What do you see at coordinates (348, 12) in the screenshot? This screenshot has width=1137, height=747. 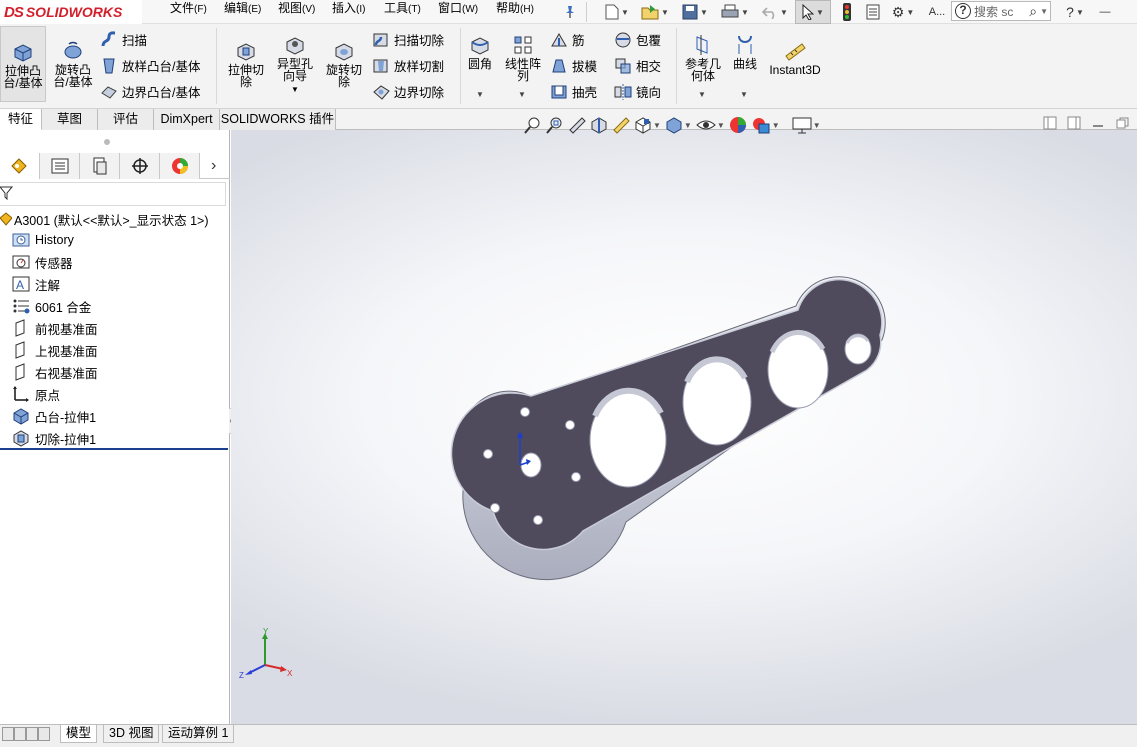 I see `menu-insert: 插入(I)` at bounding box center [348, 12].